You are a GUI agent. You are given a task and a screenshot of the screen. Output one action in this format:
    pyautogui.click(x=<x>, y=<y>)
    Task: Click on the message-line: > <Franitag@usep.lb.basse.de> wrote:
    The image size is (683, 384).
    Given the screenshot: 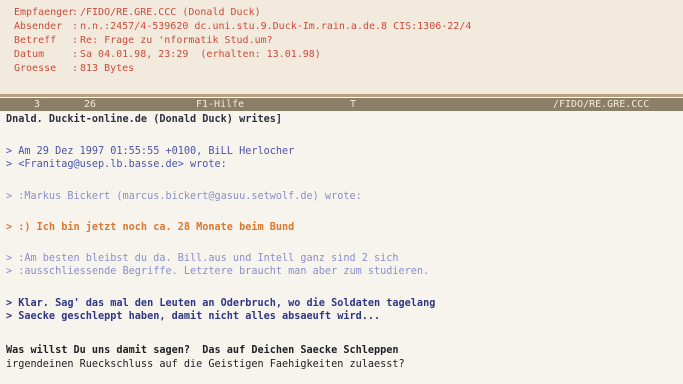 What is the action you would take?
    pyautogui.click(x=116, y=164)
    